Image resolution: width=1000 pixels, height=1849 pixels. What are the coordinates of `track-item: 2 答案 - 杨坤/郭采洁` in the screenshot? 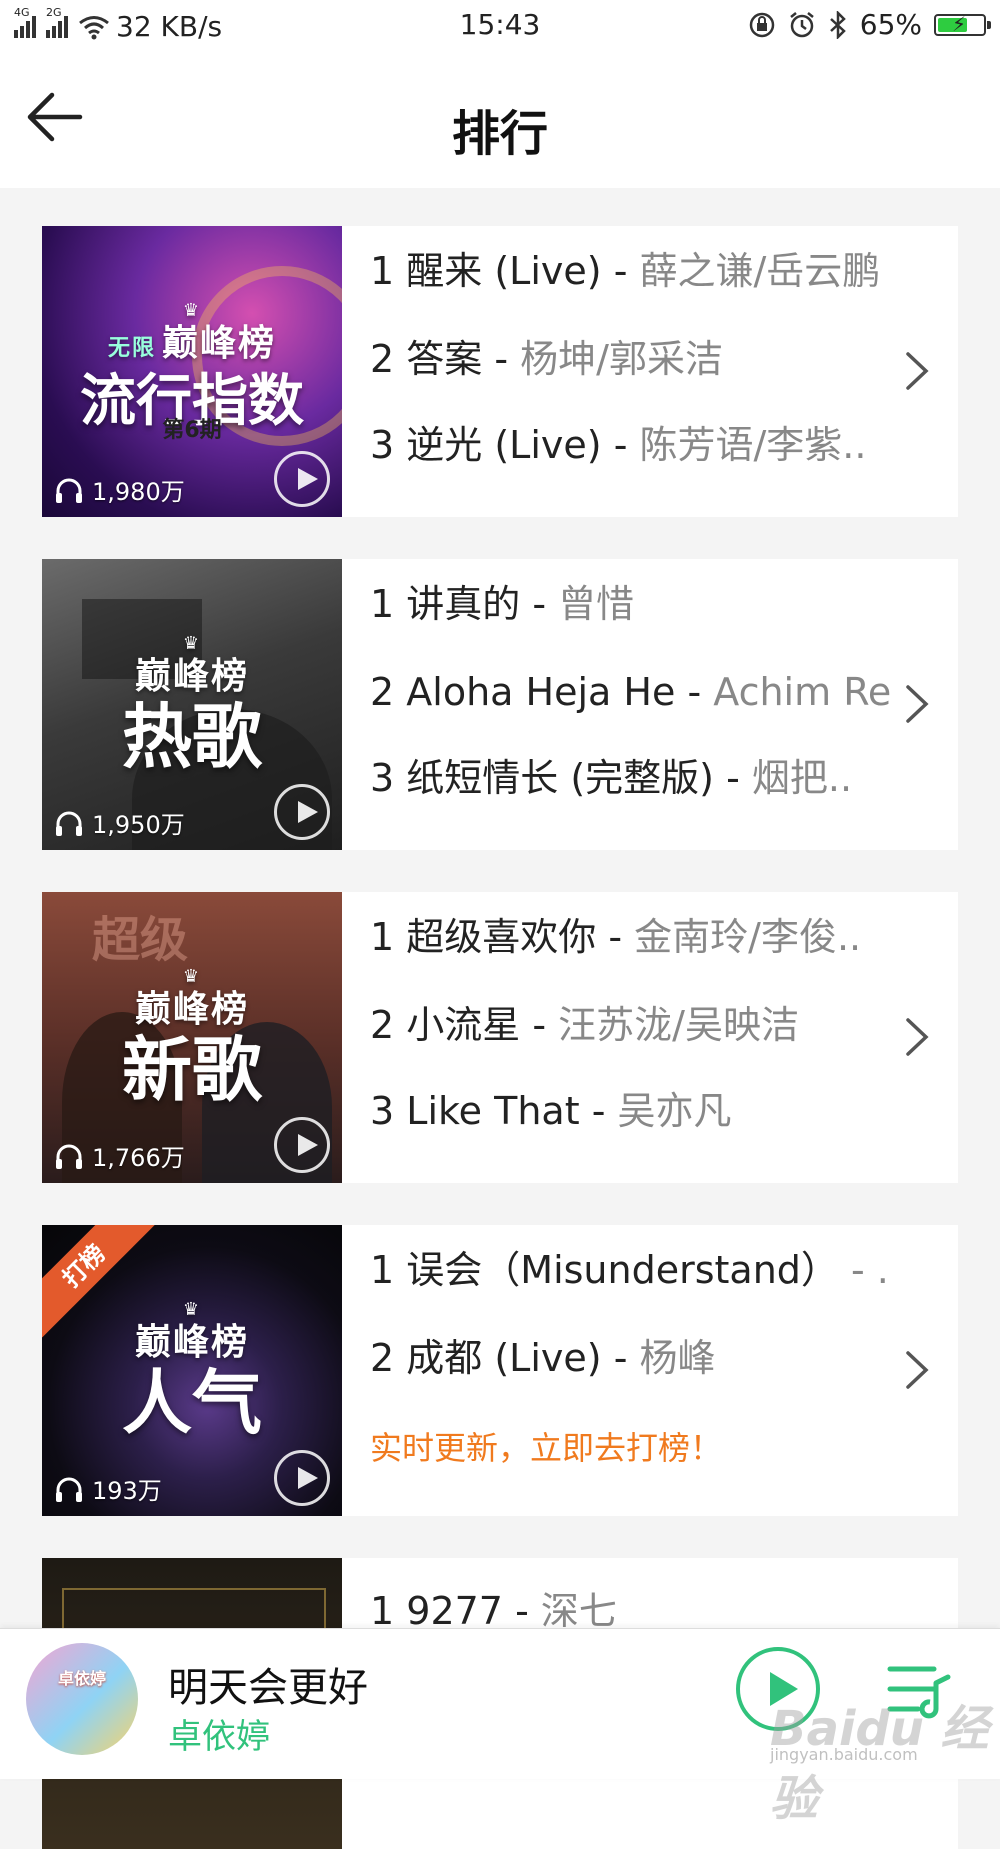 It's located at (546, 359).